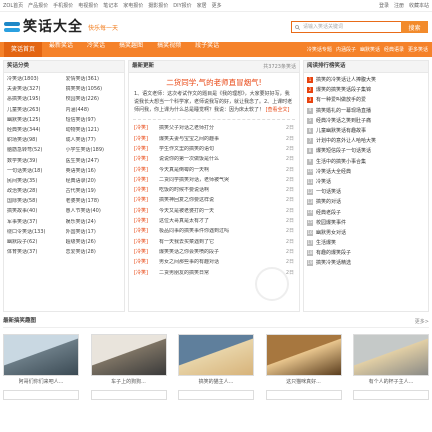  What do you see at coordinates (23, 49) in the screenshot?
I see `nav-item-home: 笑话首页` at bounding box center [23, 49].